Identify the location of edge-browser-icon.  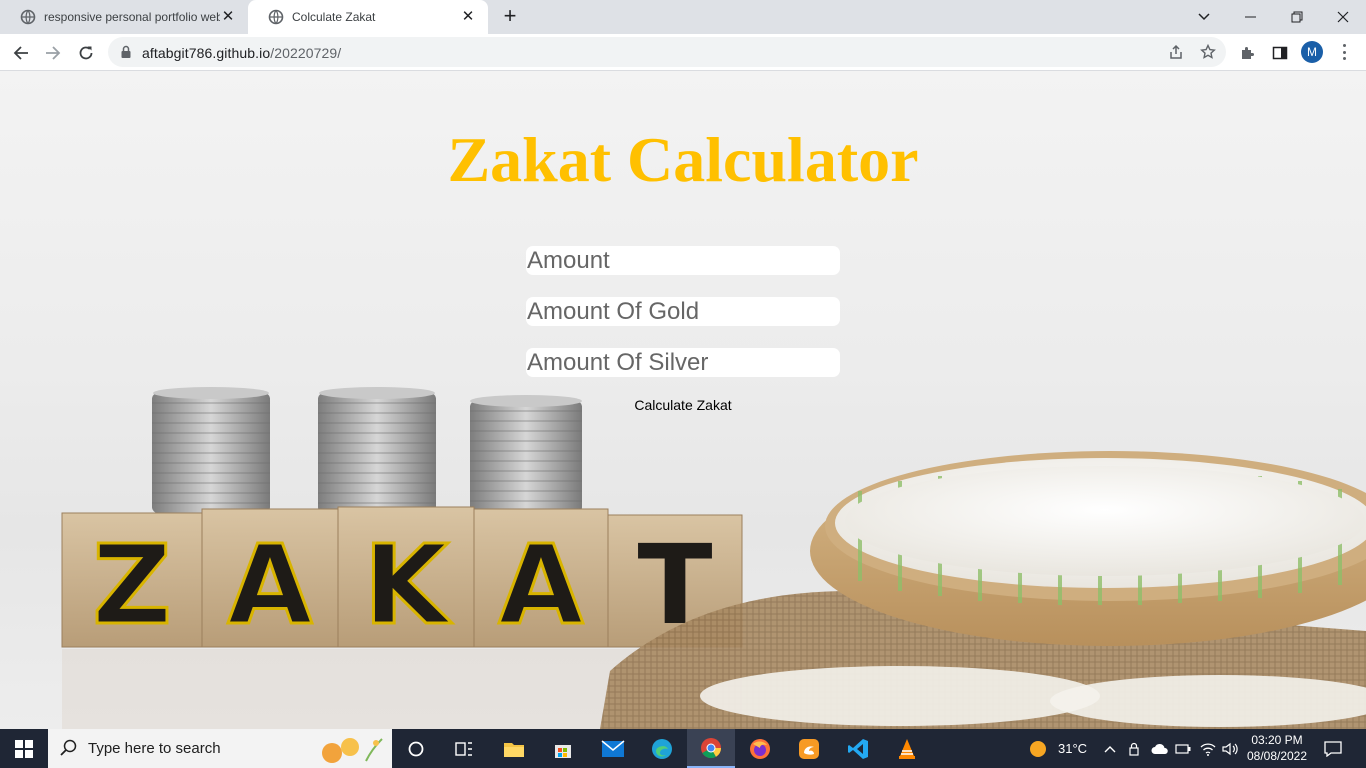
(662, 748).